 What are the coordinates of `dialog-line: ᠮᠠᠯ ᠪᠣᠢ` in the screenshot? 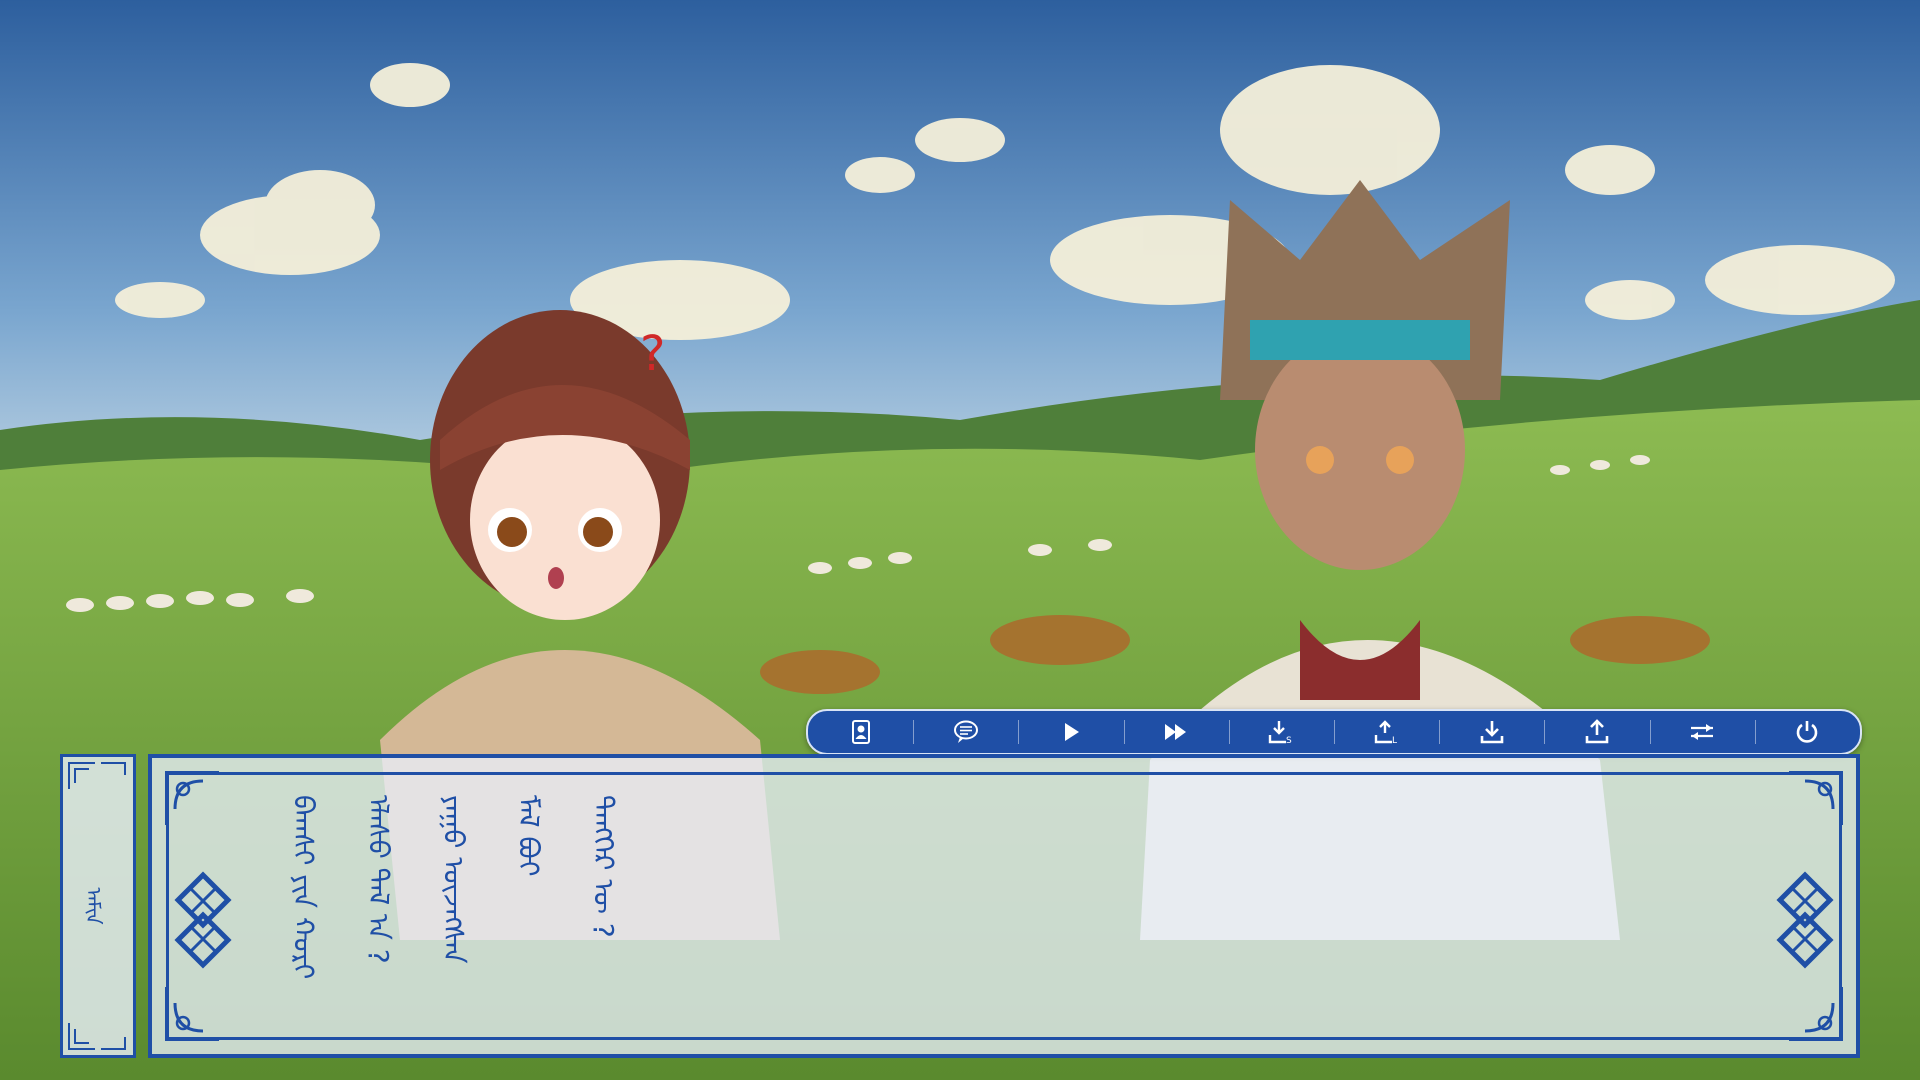 It's located at (528, 836).